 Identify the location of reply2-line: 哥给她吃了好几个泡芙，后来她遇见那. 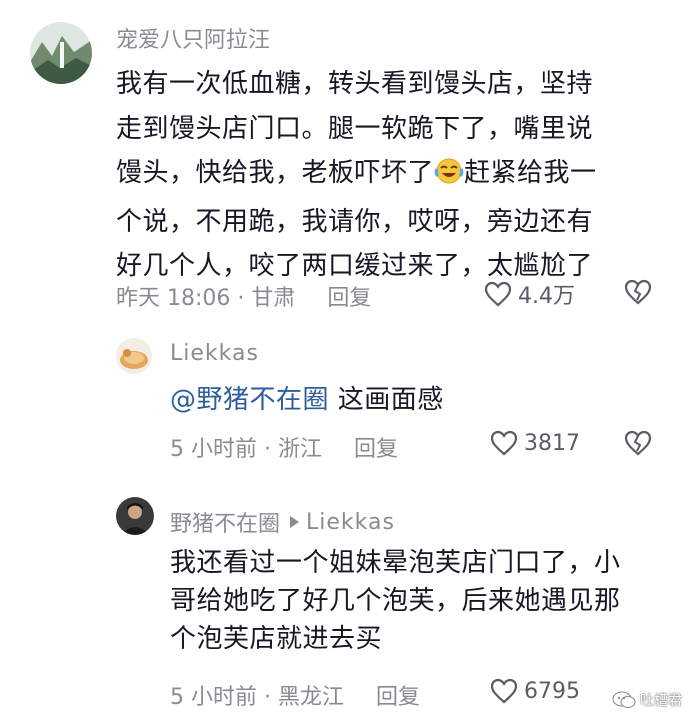
(395, 601).